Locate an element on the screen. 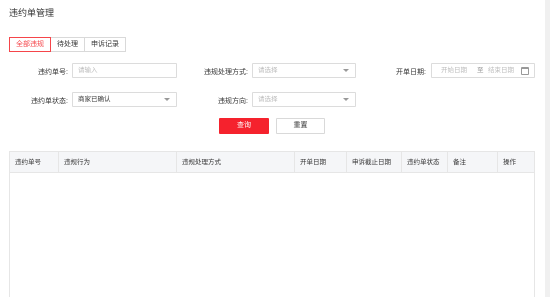 This screenshot has height=297, width=550. violation-no-input: 请输入 is located at coordinates (124, 70).